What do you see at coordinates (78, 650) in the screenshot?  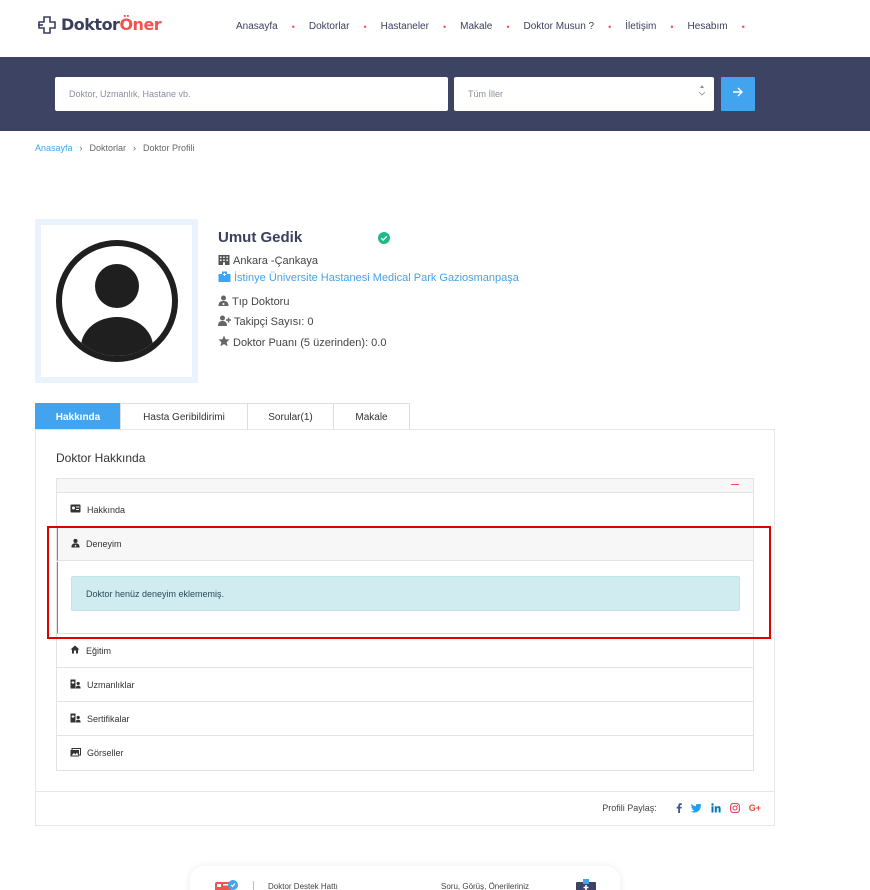 I see `home-icon` at bounding box center [78, 650].